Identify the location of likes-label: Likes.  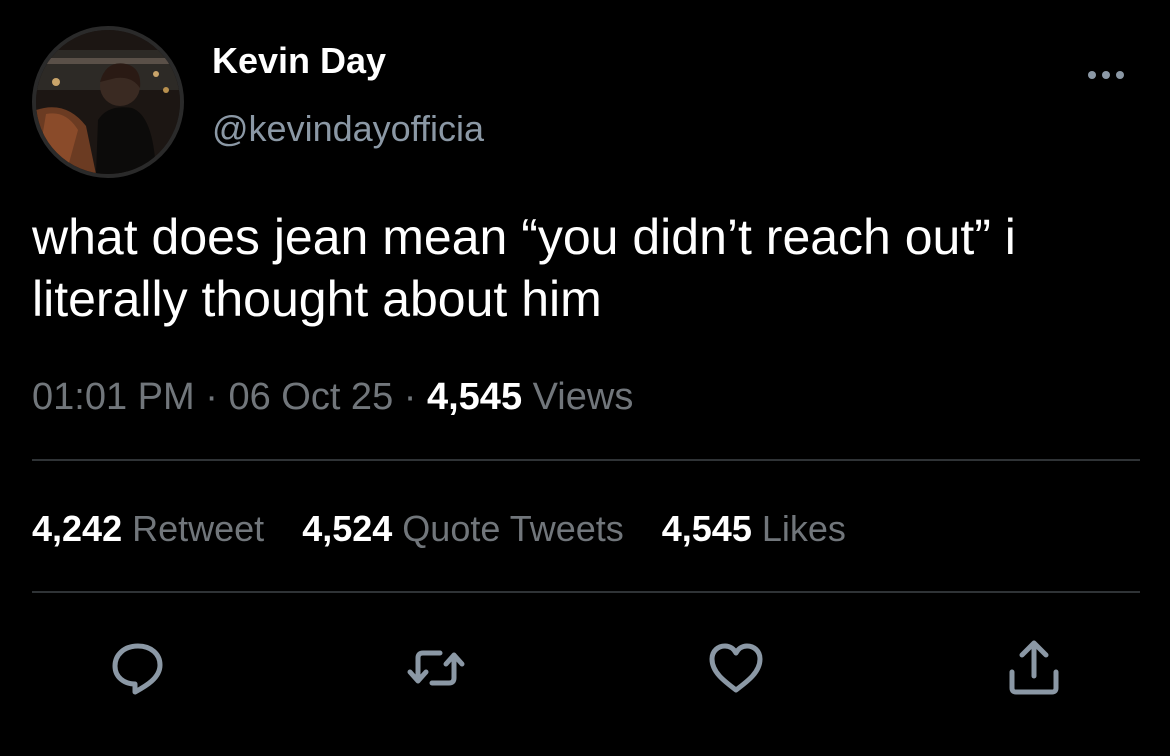
(803, 528).